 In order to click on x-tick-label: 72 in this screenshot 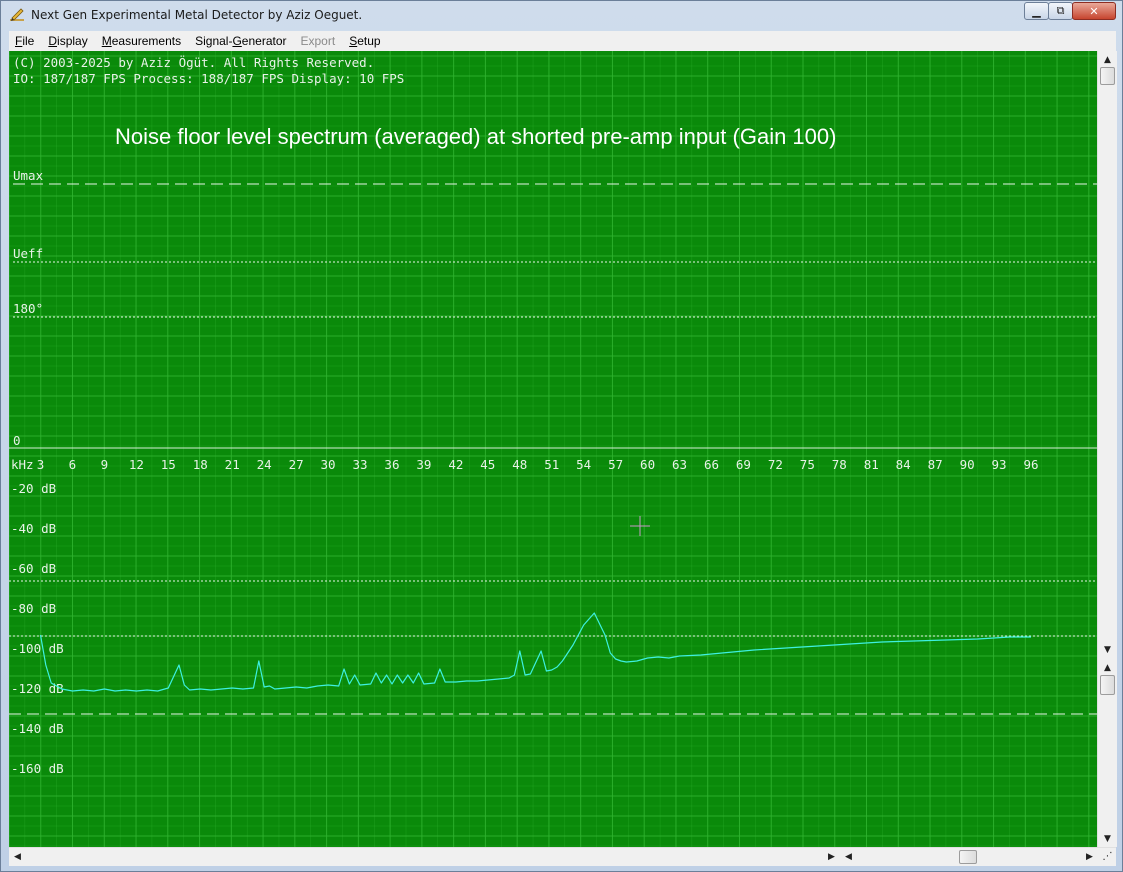, I will do `click(775, 464)`.